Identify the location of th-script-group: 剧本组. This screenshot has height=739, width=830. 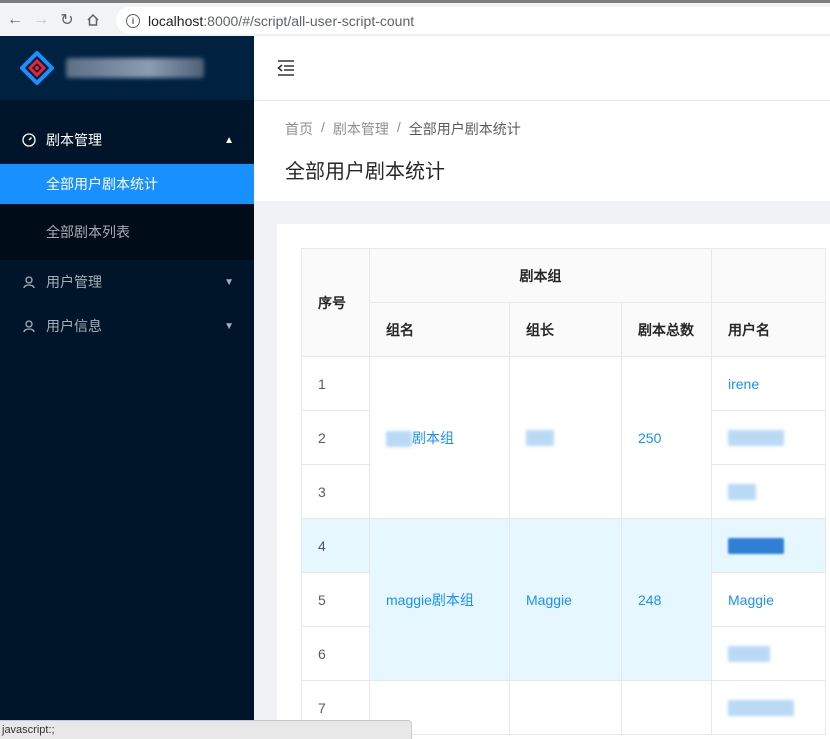
(540, 275).